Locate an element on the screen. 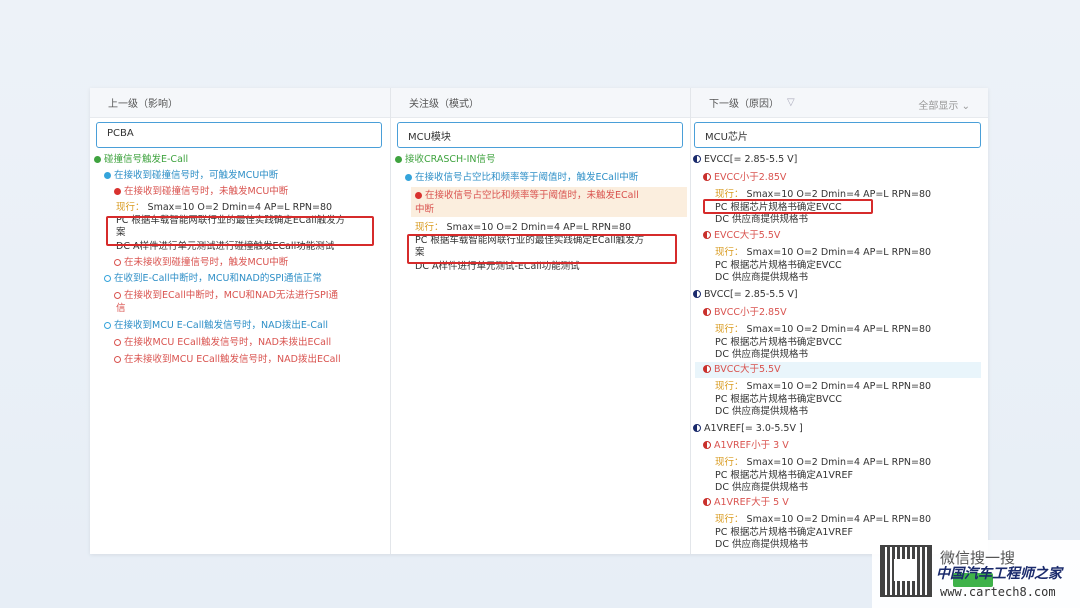 Image resolution: width=1080 pixels, height=608 pixels. tree-node-failure: 在接收信号占空比和频率等于阈值时，未触发ECall is located at coordinates (527, 196).